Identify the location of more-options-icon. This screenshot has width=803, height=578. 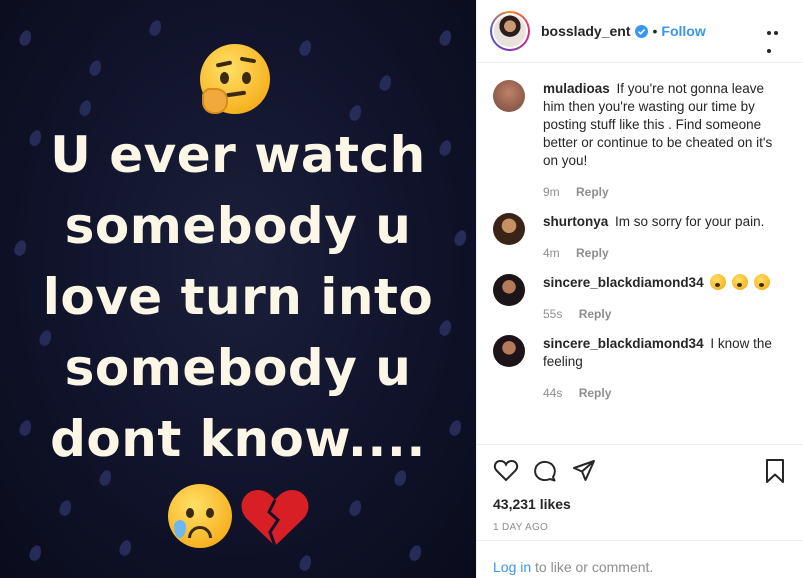
(777, 37).